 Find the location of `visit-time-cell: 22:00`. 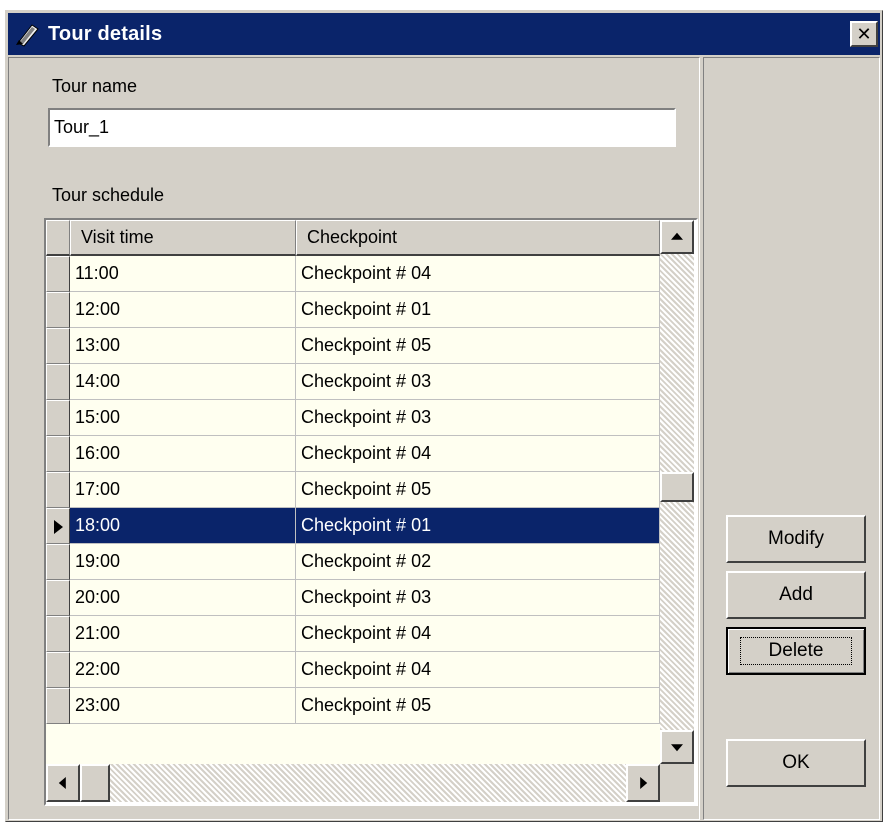

visit-time-cell: 22:00 is located at coordinates (183, 670).